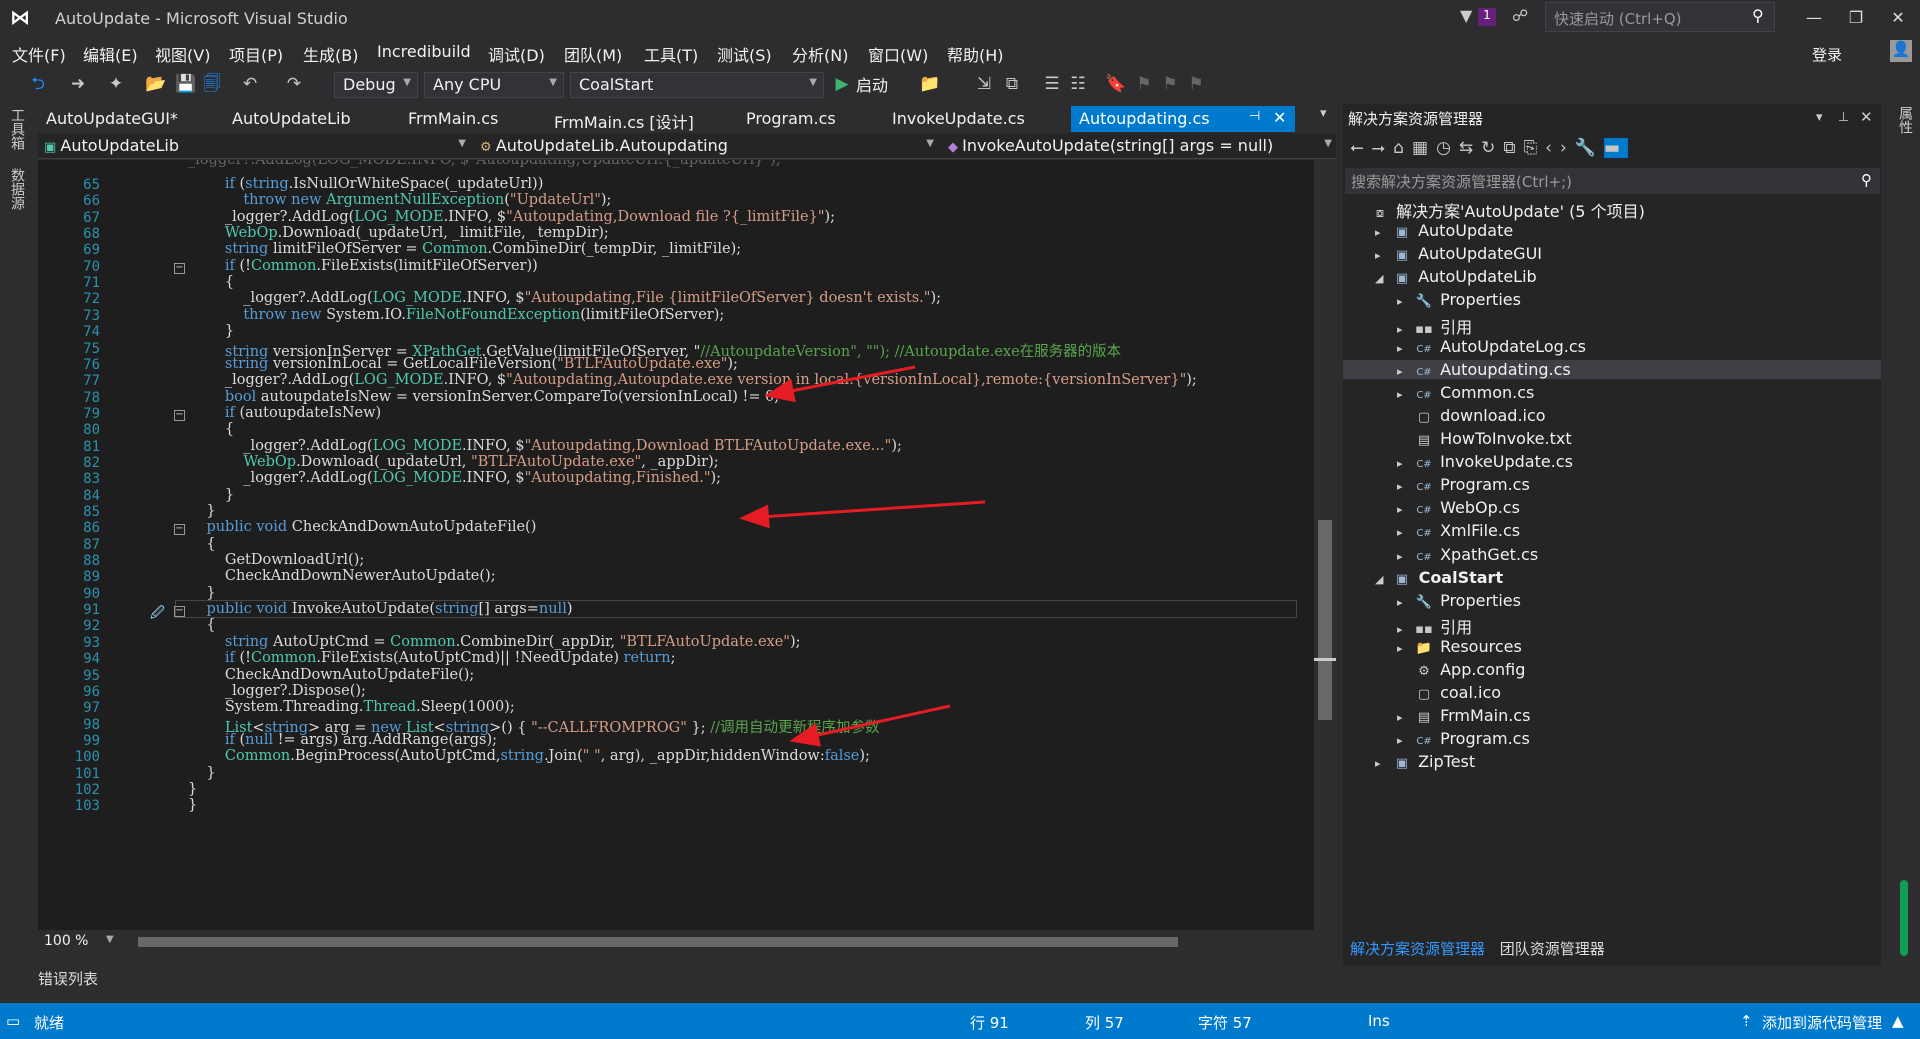 This screenshot has width=1920, height=1039. What do you see at coordinates (1612, 276) in the screenshot?
I see `tree-item: ◢ ▣ AutoUpdateLib` at bounding box center [1612, 276].